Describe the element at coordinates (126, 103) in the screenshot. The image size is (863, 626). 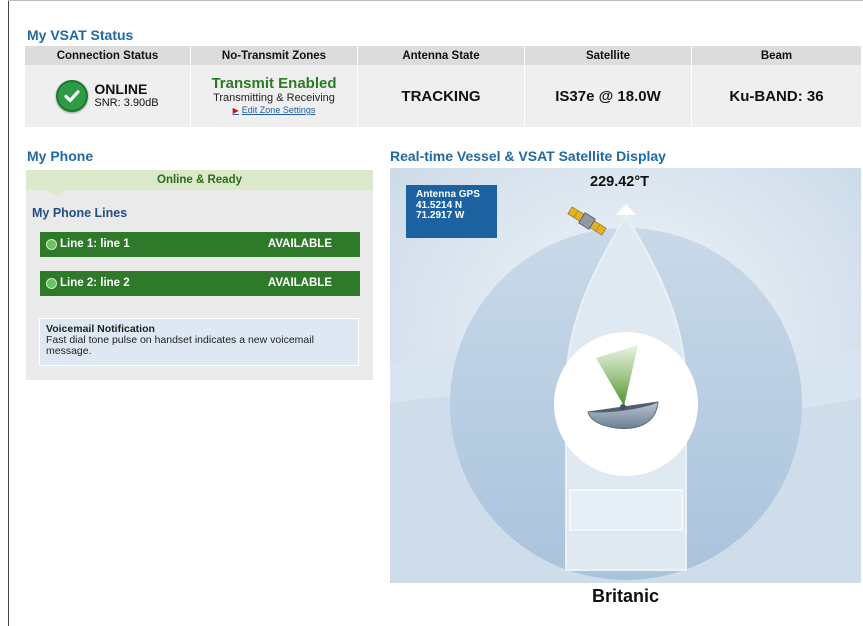
I see `snr-value: SNR: 3.90dB` at that location.